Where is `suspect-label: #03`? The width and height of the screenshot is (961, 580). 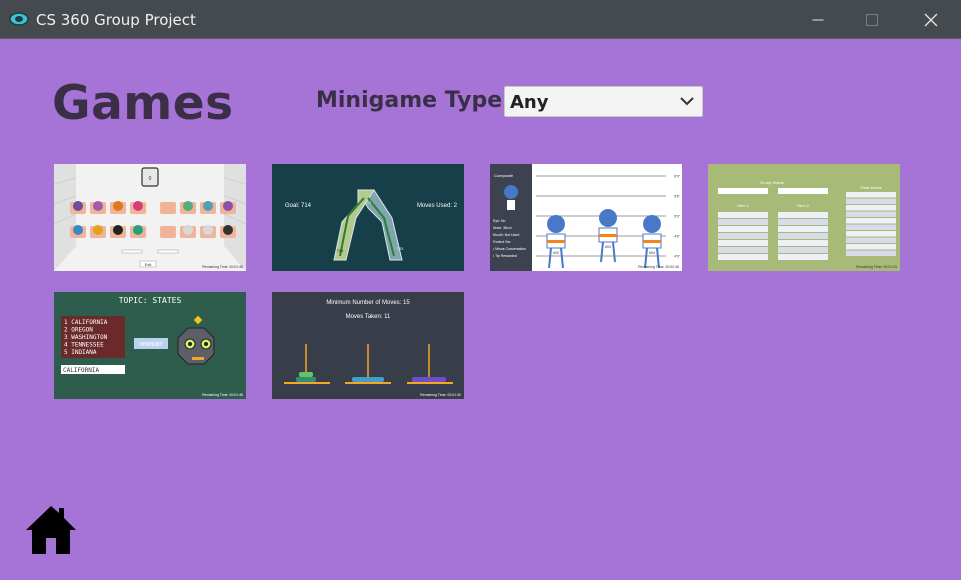
suspect-label: #03 is located at coordinates (608, 247).